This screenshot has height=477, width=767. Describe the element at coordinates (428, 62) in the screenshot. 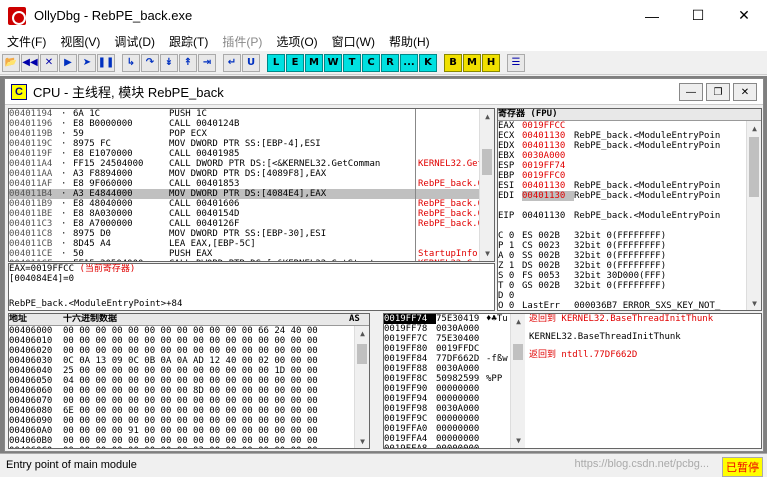

I see `toolbar-callstack-button: K` at that location.